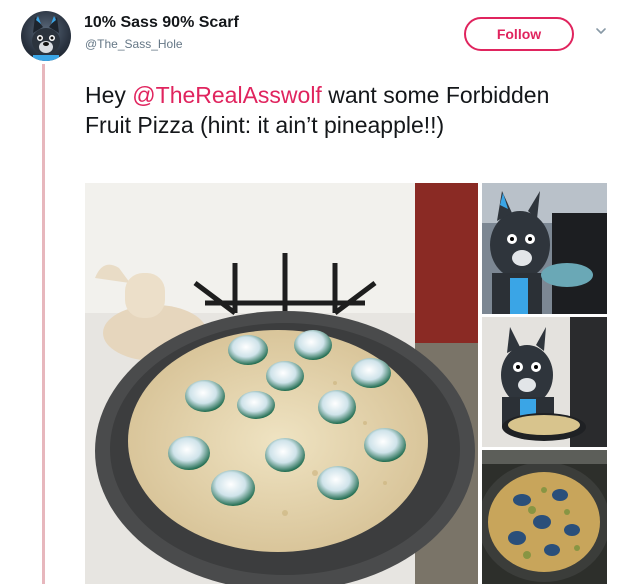 The image size is (636, 584). I want to click on mention-link: @TheRealAsswolf, so click(227, 95).